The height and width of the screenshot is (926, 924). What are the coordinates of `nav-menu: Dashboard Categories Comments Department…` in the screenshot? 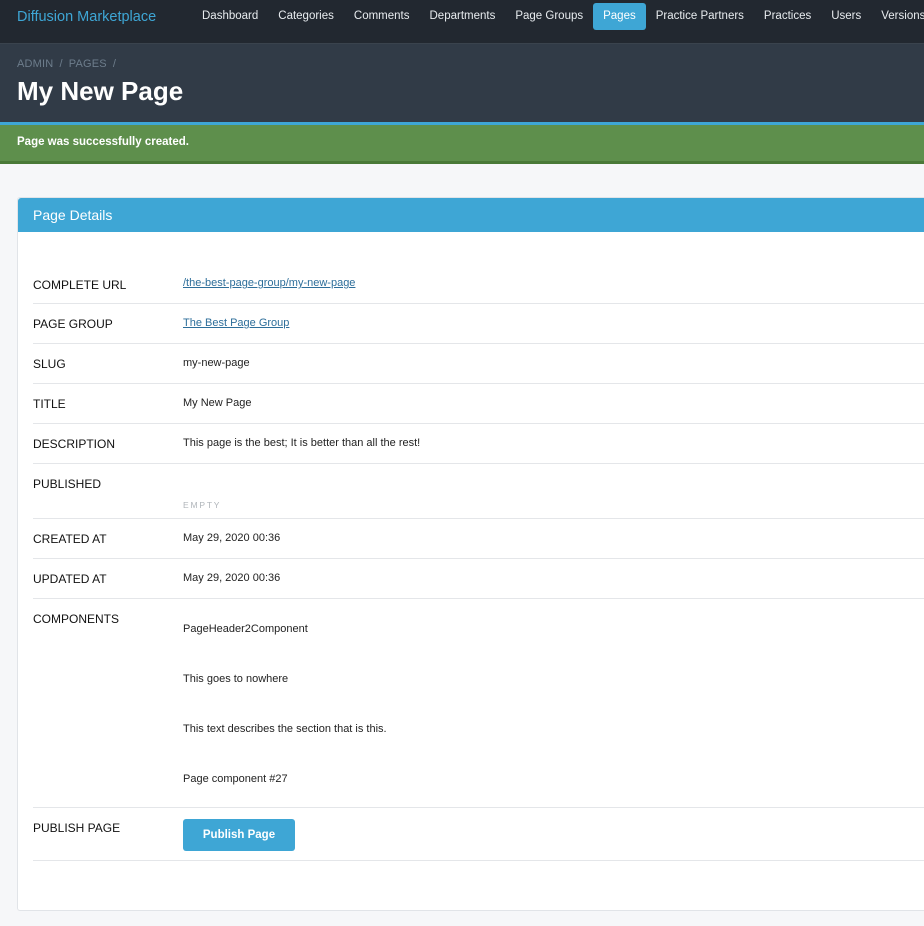 It's located at (558, 16).